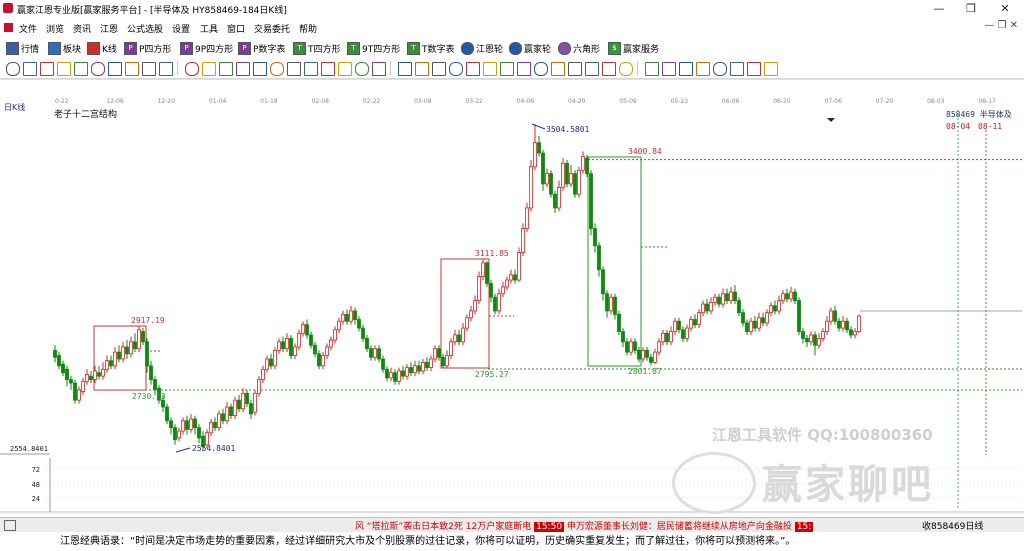  I want to click on watermark-logo-text: 赢家聊吧, so click(848, 485).